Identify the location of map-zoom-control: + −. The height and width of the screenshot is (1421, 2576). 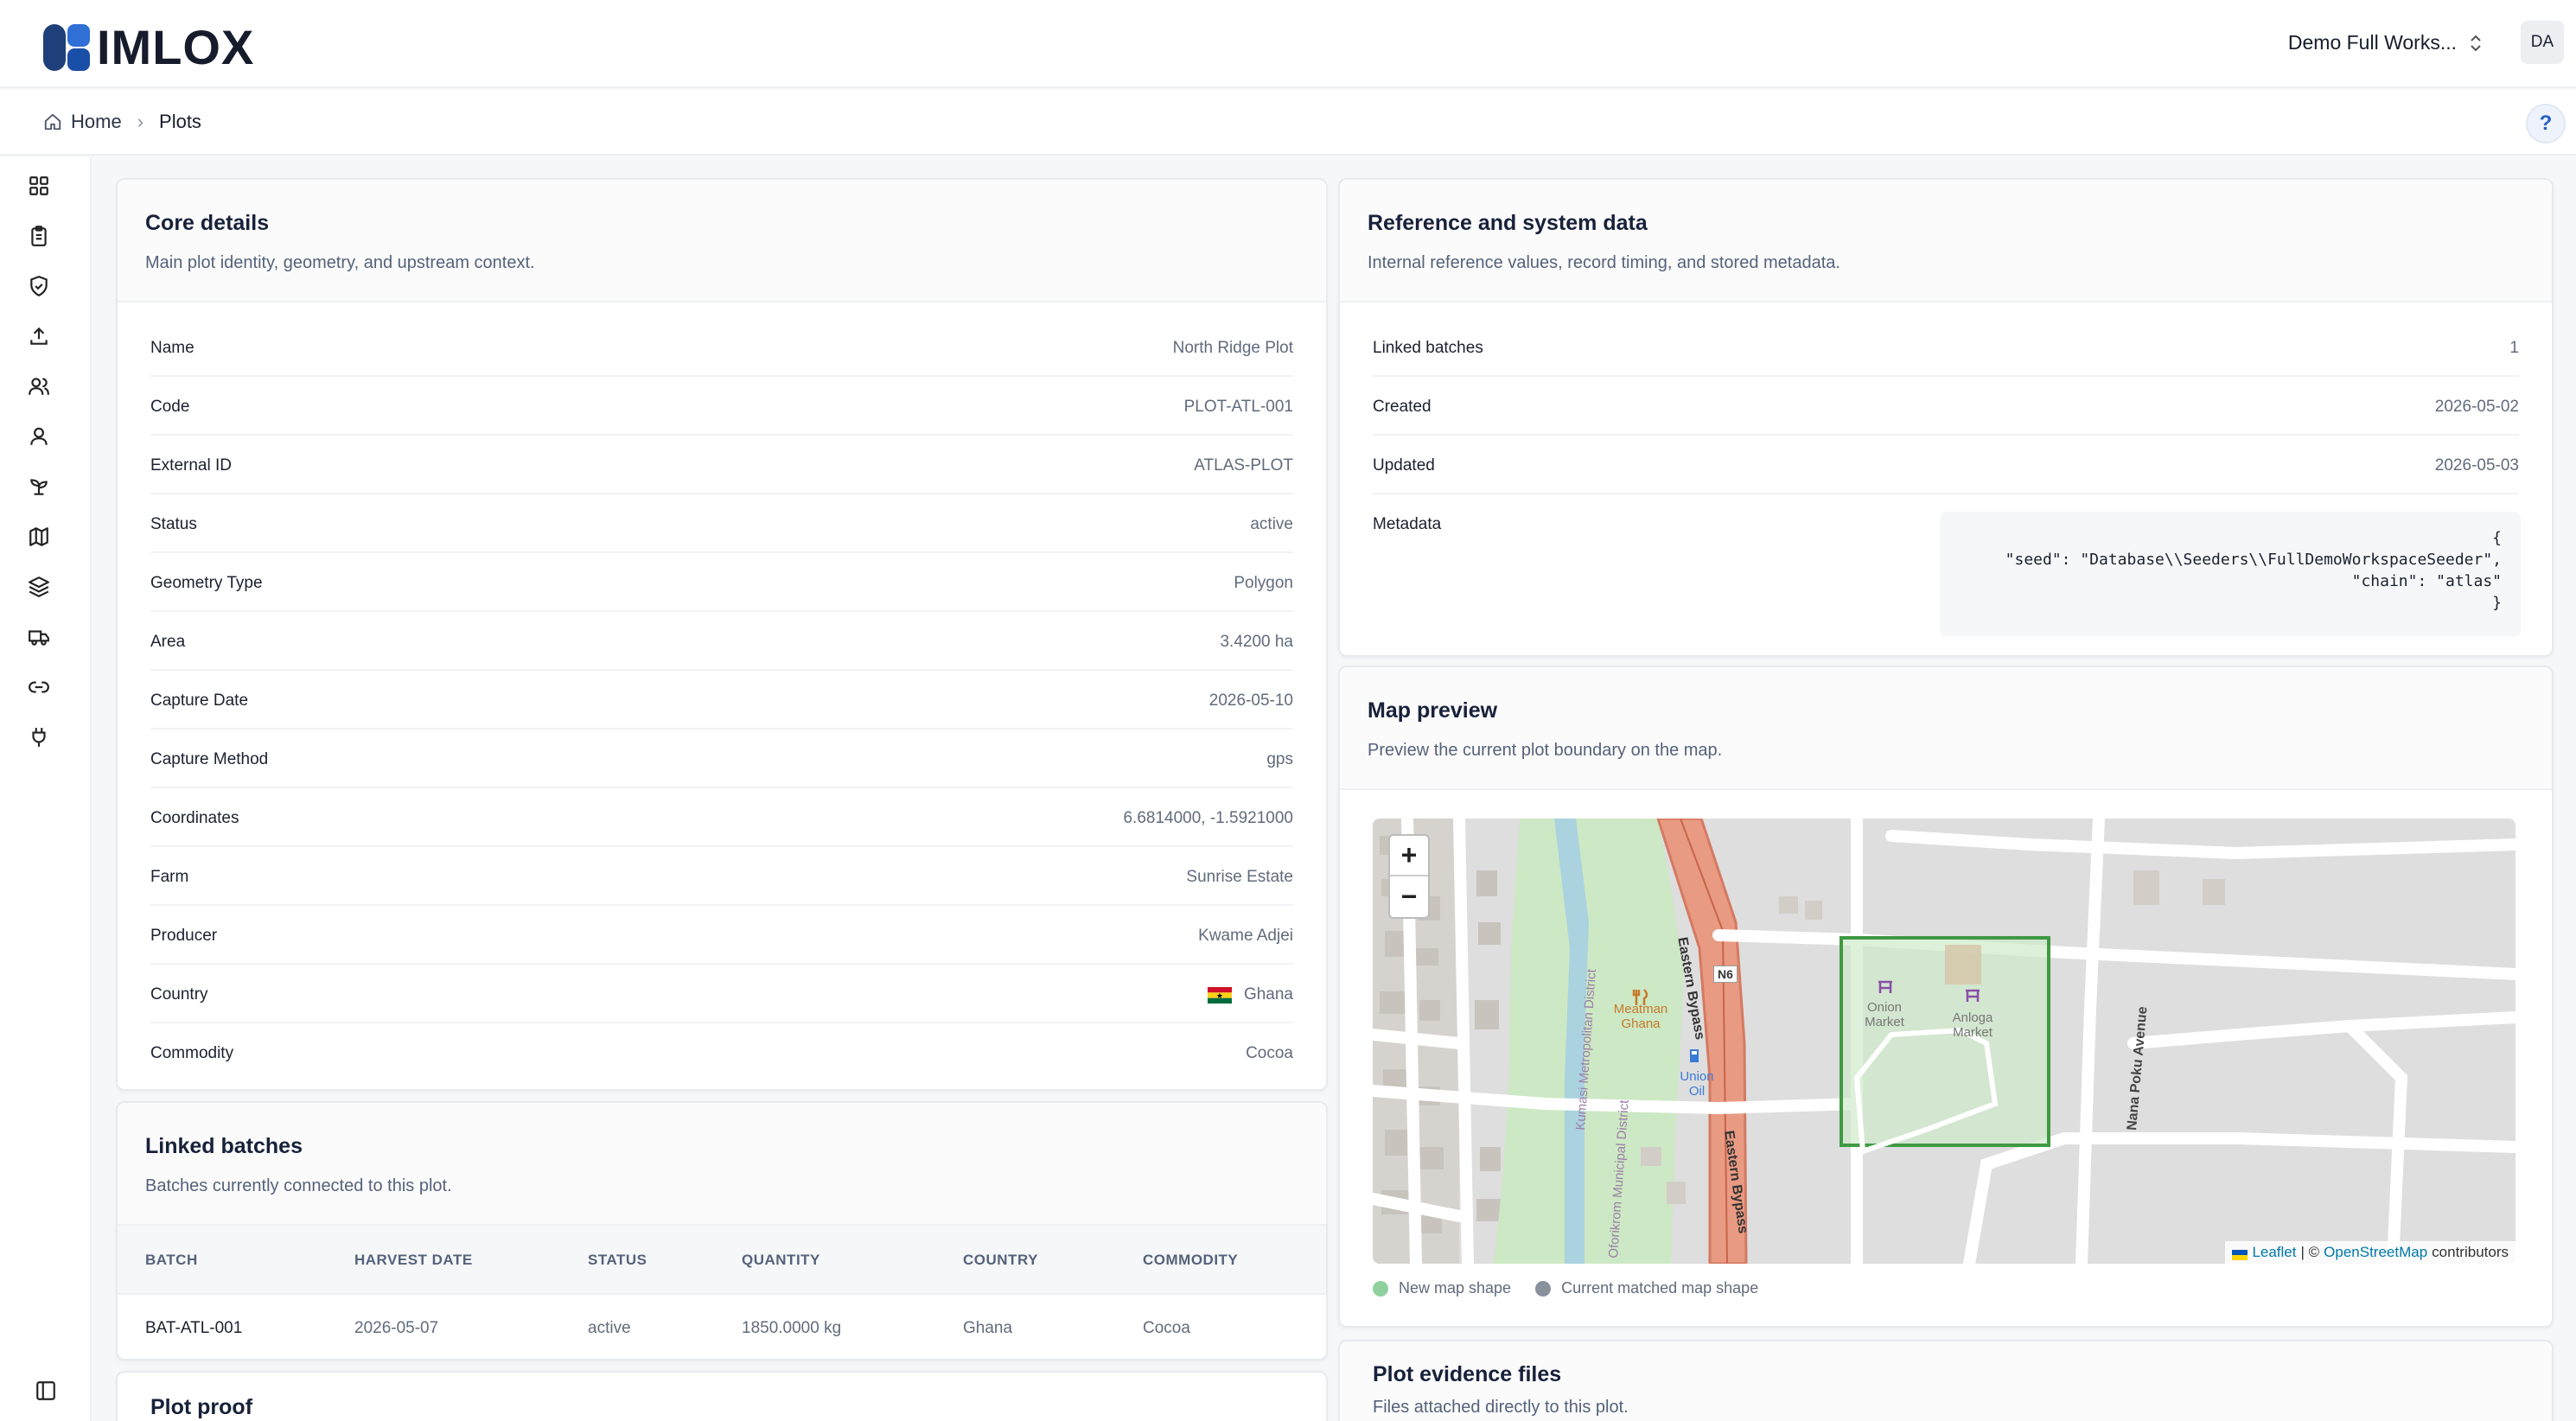
(1409, 876).